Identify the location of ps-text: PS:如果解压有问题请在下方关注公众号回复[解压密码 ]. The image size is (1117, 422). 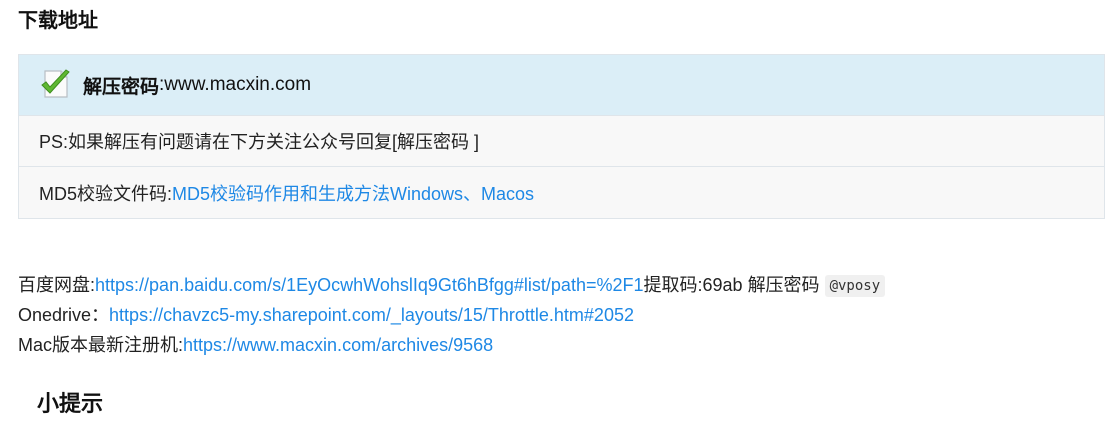
(259, 142).